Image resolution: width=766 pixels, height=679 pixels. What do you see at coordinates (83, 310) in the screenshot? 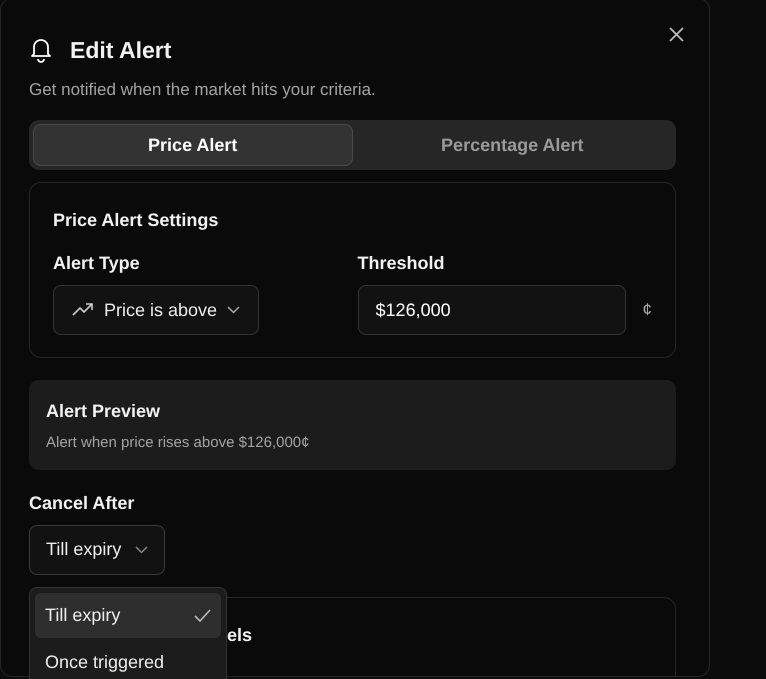
I see `trend-up-icon` at bounding box center [83, 310].